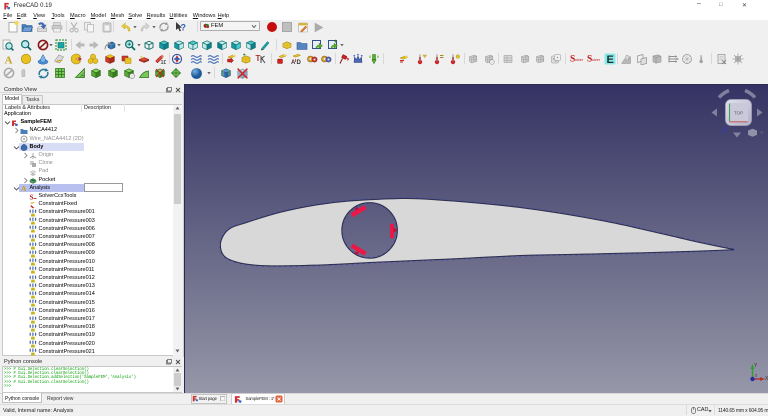  What do you see at coordinates (32, 197) in the screenshot?
I see `svg-text: S` at bounding box center [32, 197].